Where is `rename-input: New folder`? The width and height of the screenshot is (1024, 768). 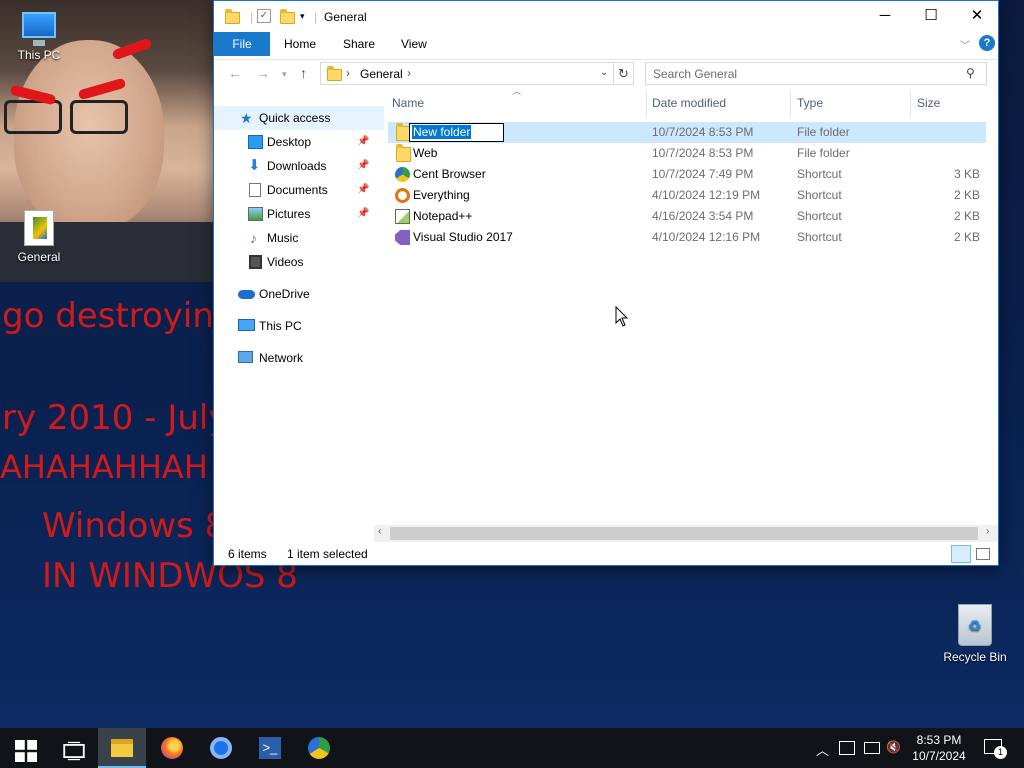
rename-input: New folder is located at coordinates (456, 132).